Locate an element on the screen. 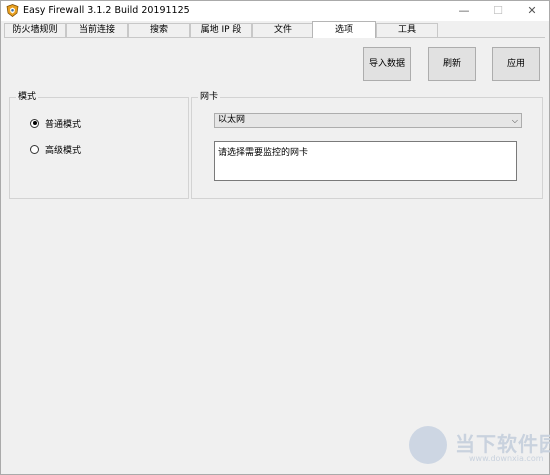 This screenshot has height=475, width=550. tab-tools: 工具 is located at coordinates (407, 30).